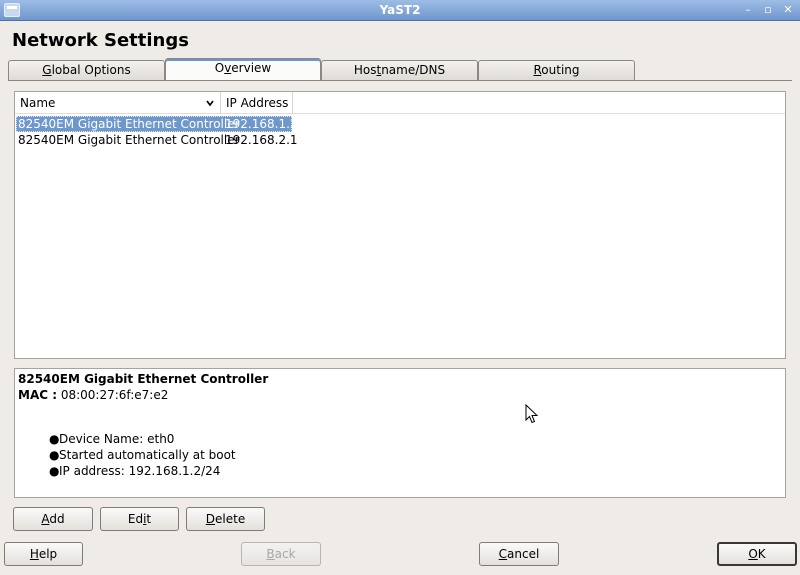  Describe the element at coordinates (112, 439) in the screenshot. I see `list-item: ● Device Name: eth0` at that location.